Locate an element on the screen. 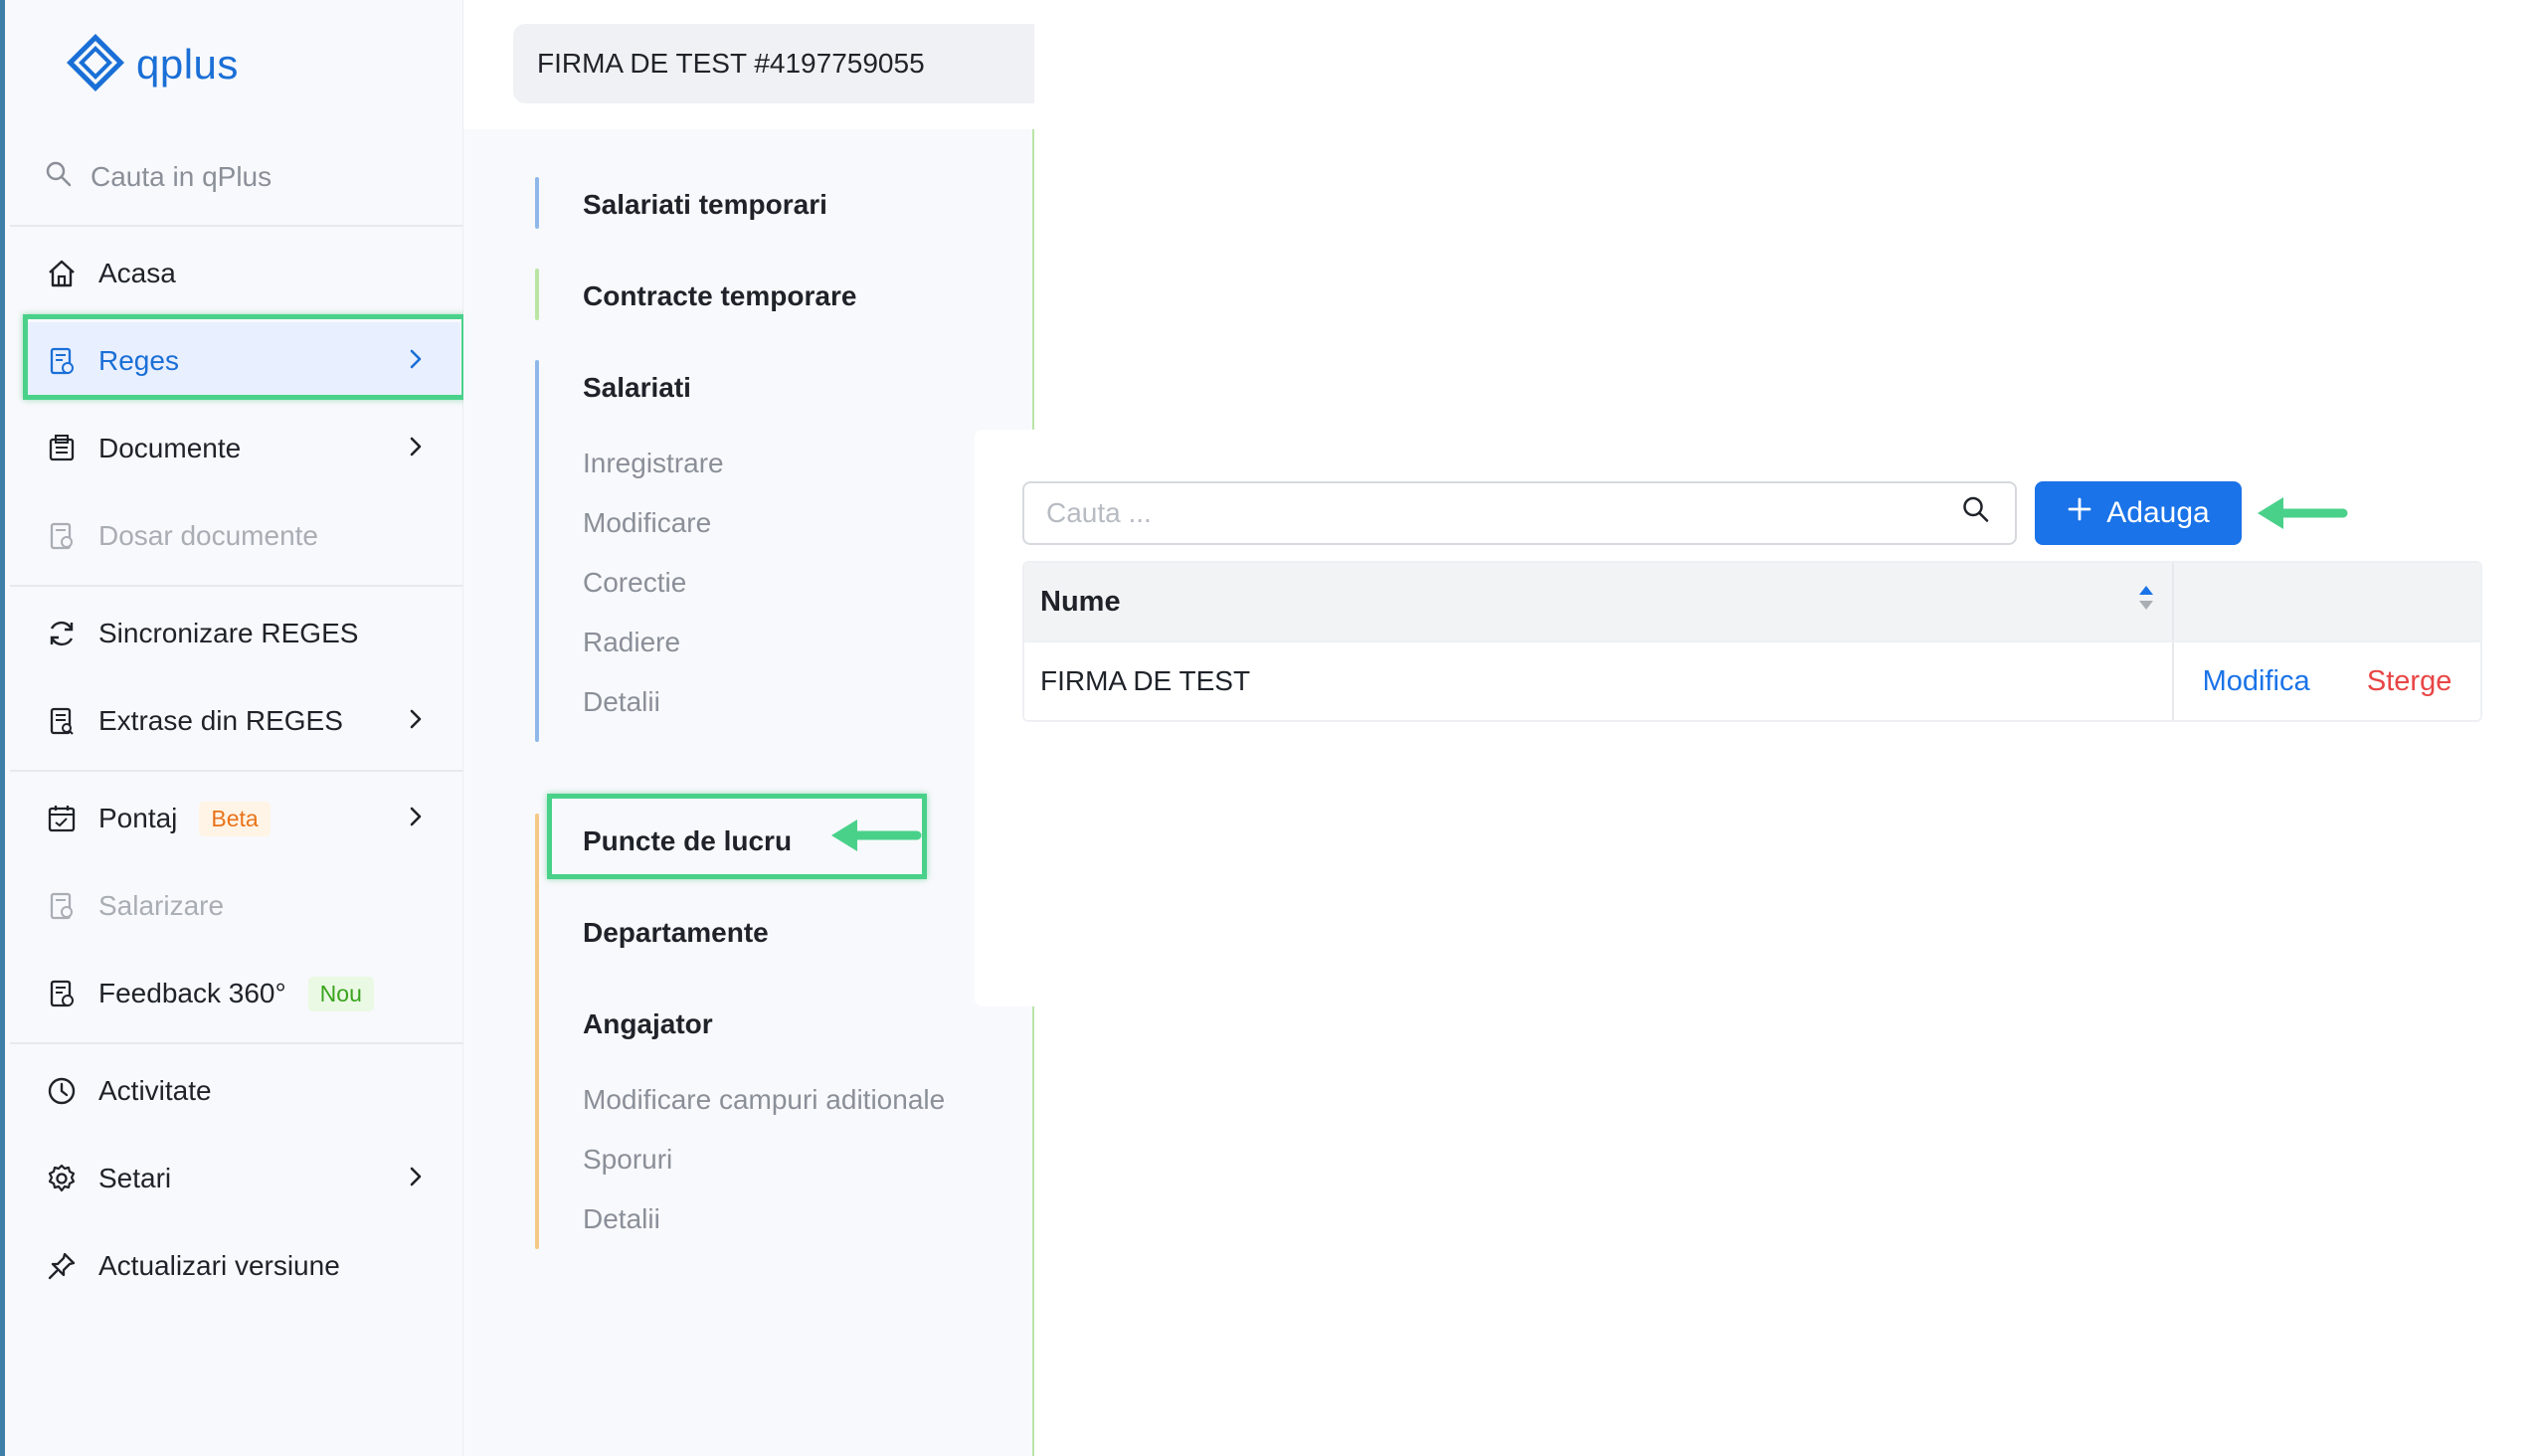 The width and height of the screenshot is (2540, 1456). sidebar-item-pontaj: Pontaj Beta is located at coordinates (243, 818).